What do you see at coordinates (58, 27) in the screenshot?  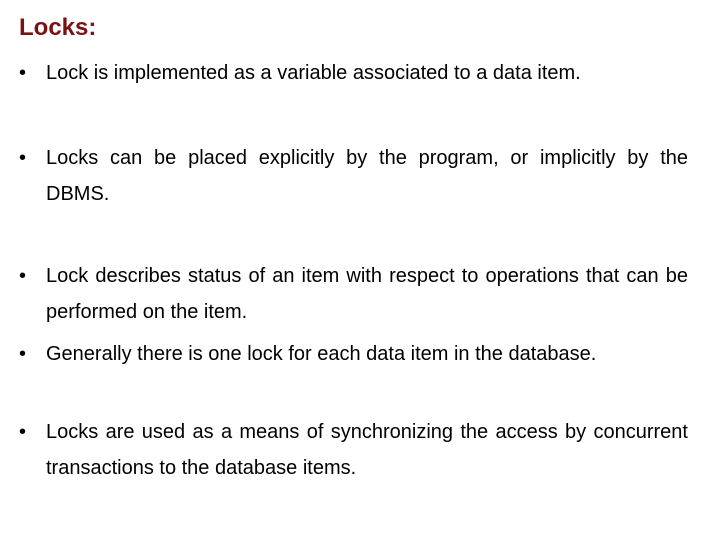 I see `slide-title: Locks:` at bounding box center [58, 27].